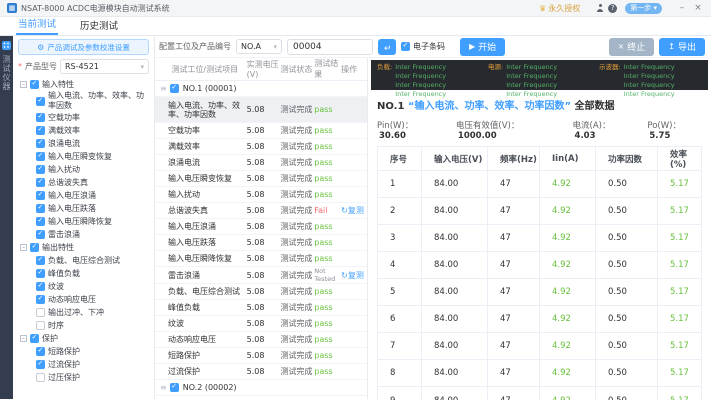 The height and width of the screenshot is (400, 711). I want to click on user-icon, so click(600, 8).